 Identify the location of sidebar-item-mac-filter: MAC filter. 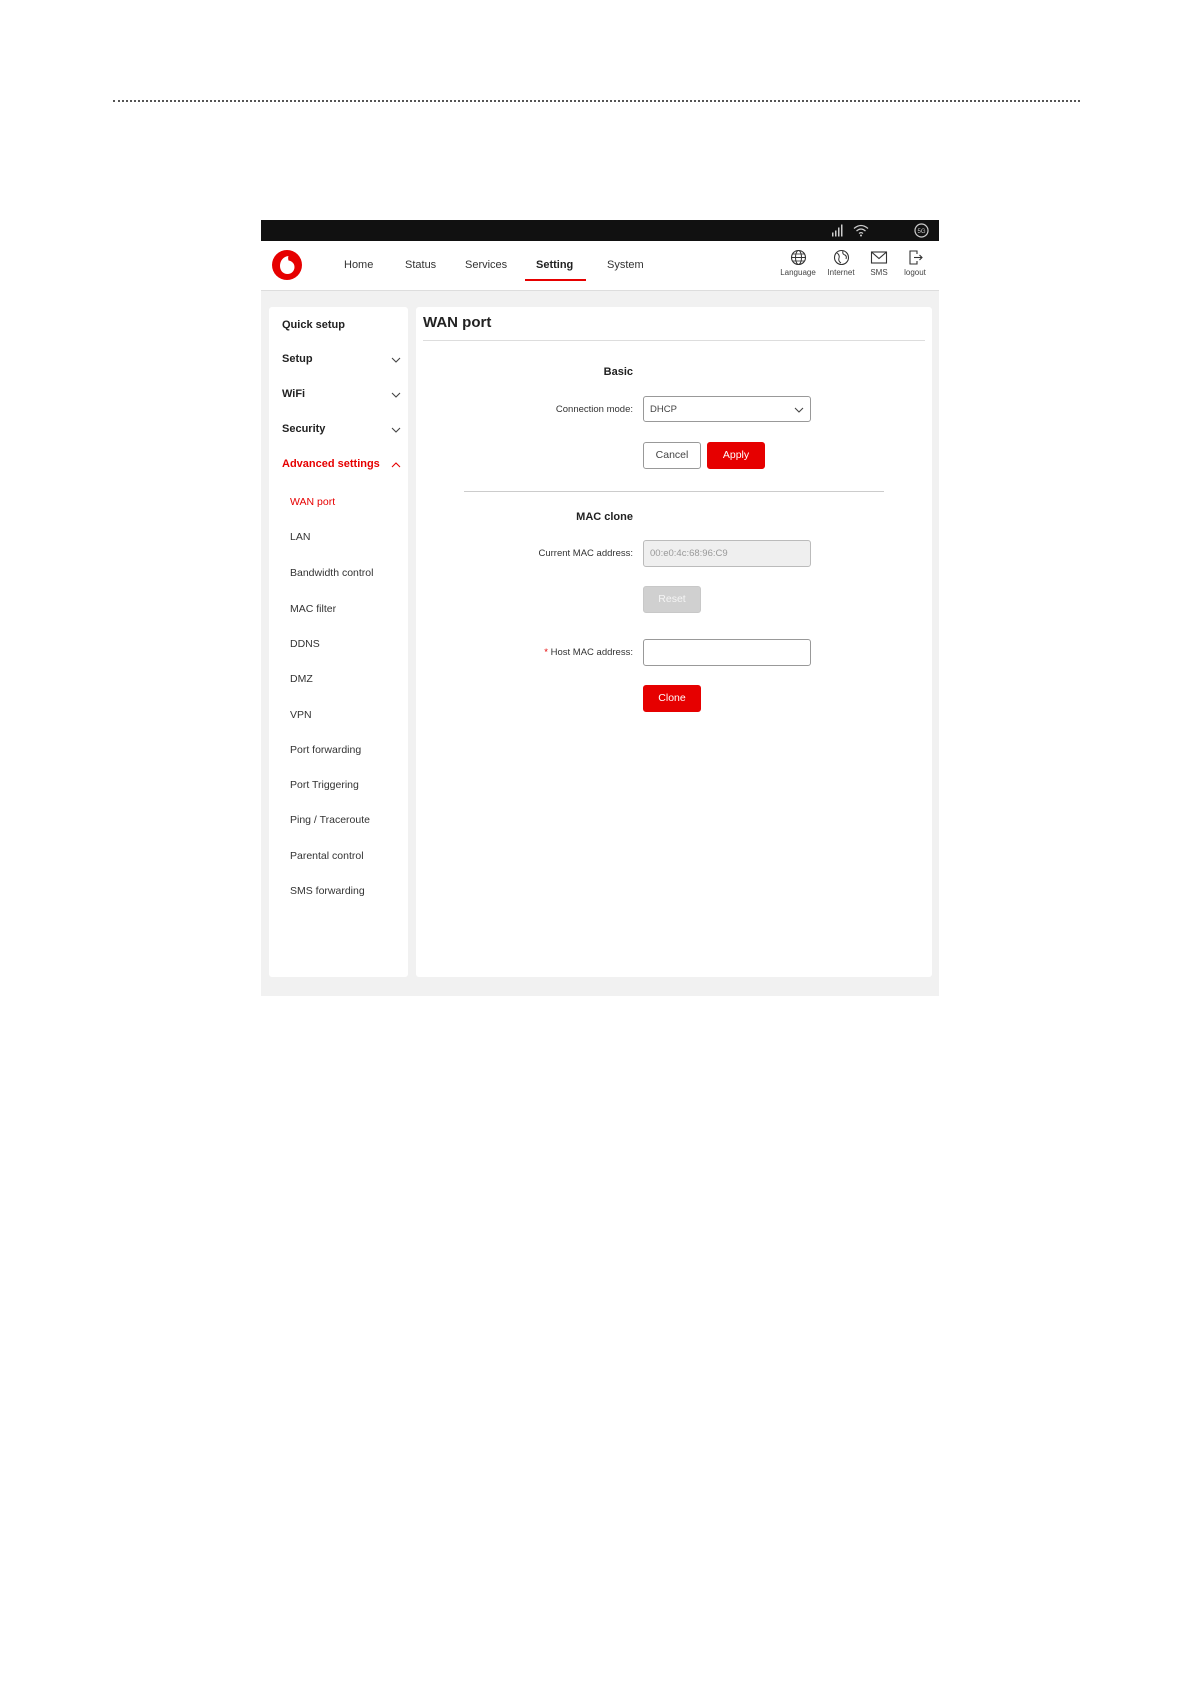
(313, 609).